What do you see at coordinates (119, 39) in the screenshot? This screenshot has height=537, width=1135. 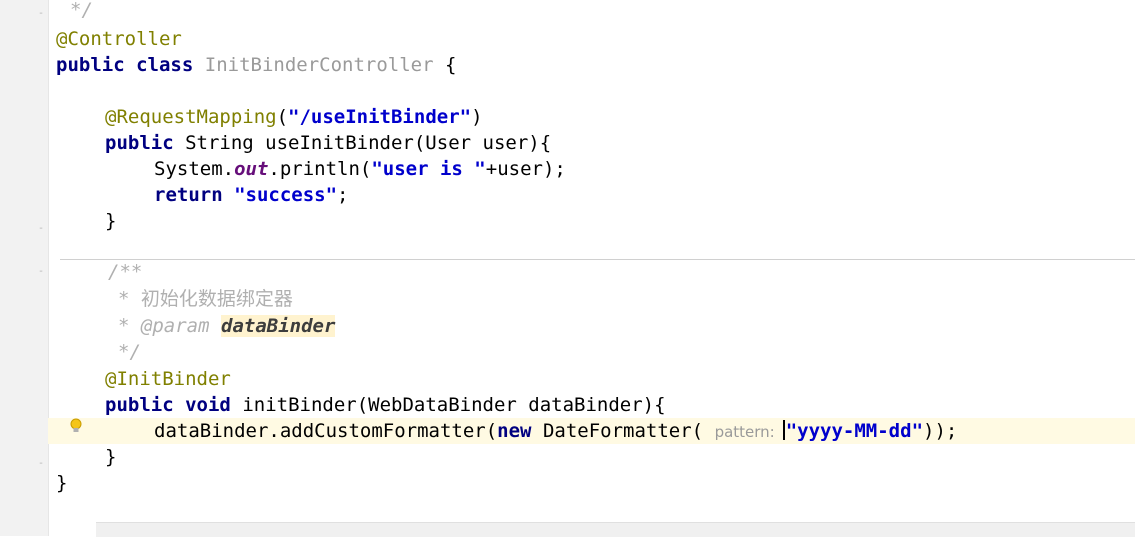 I see `annotation-controller: @Controller` at bounding box center [119, 39].